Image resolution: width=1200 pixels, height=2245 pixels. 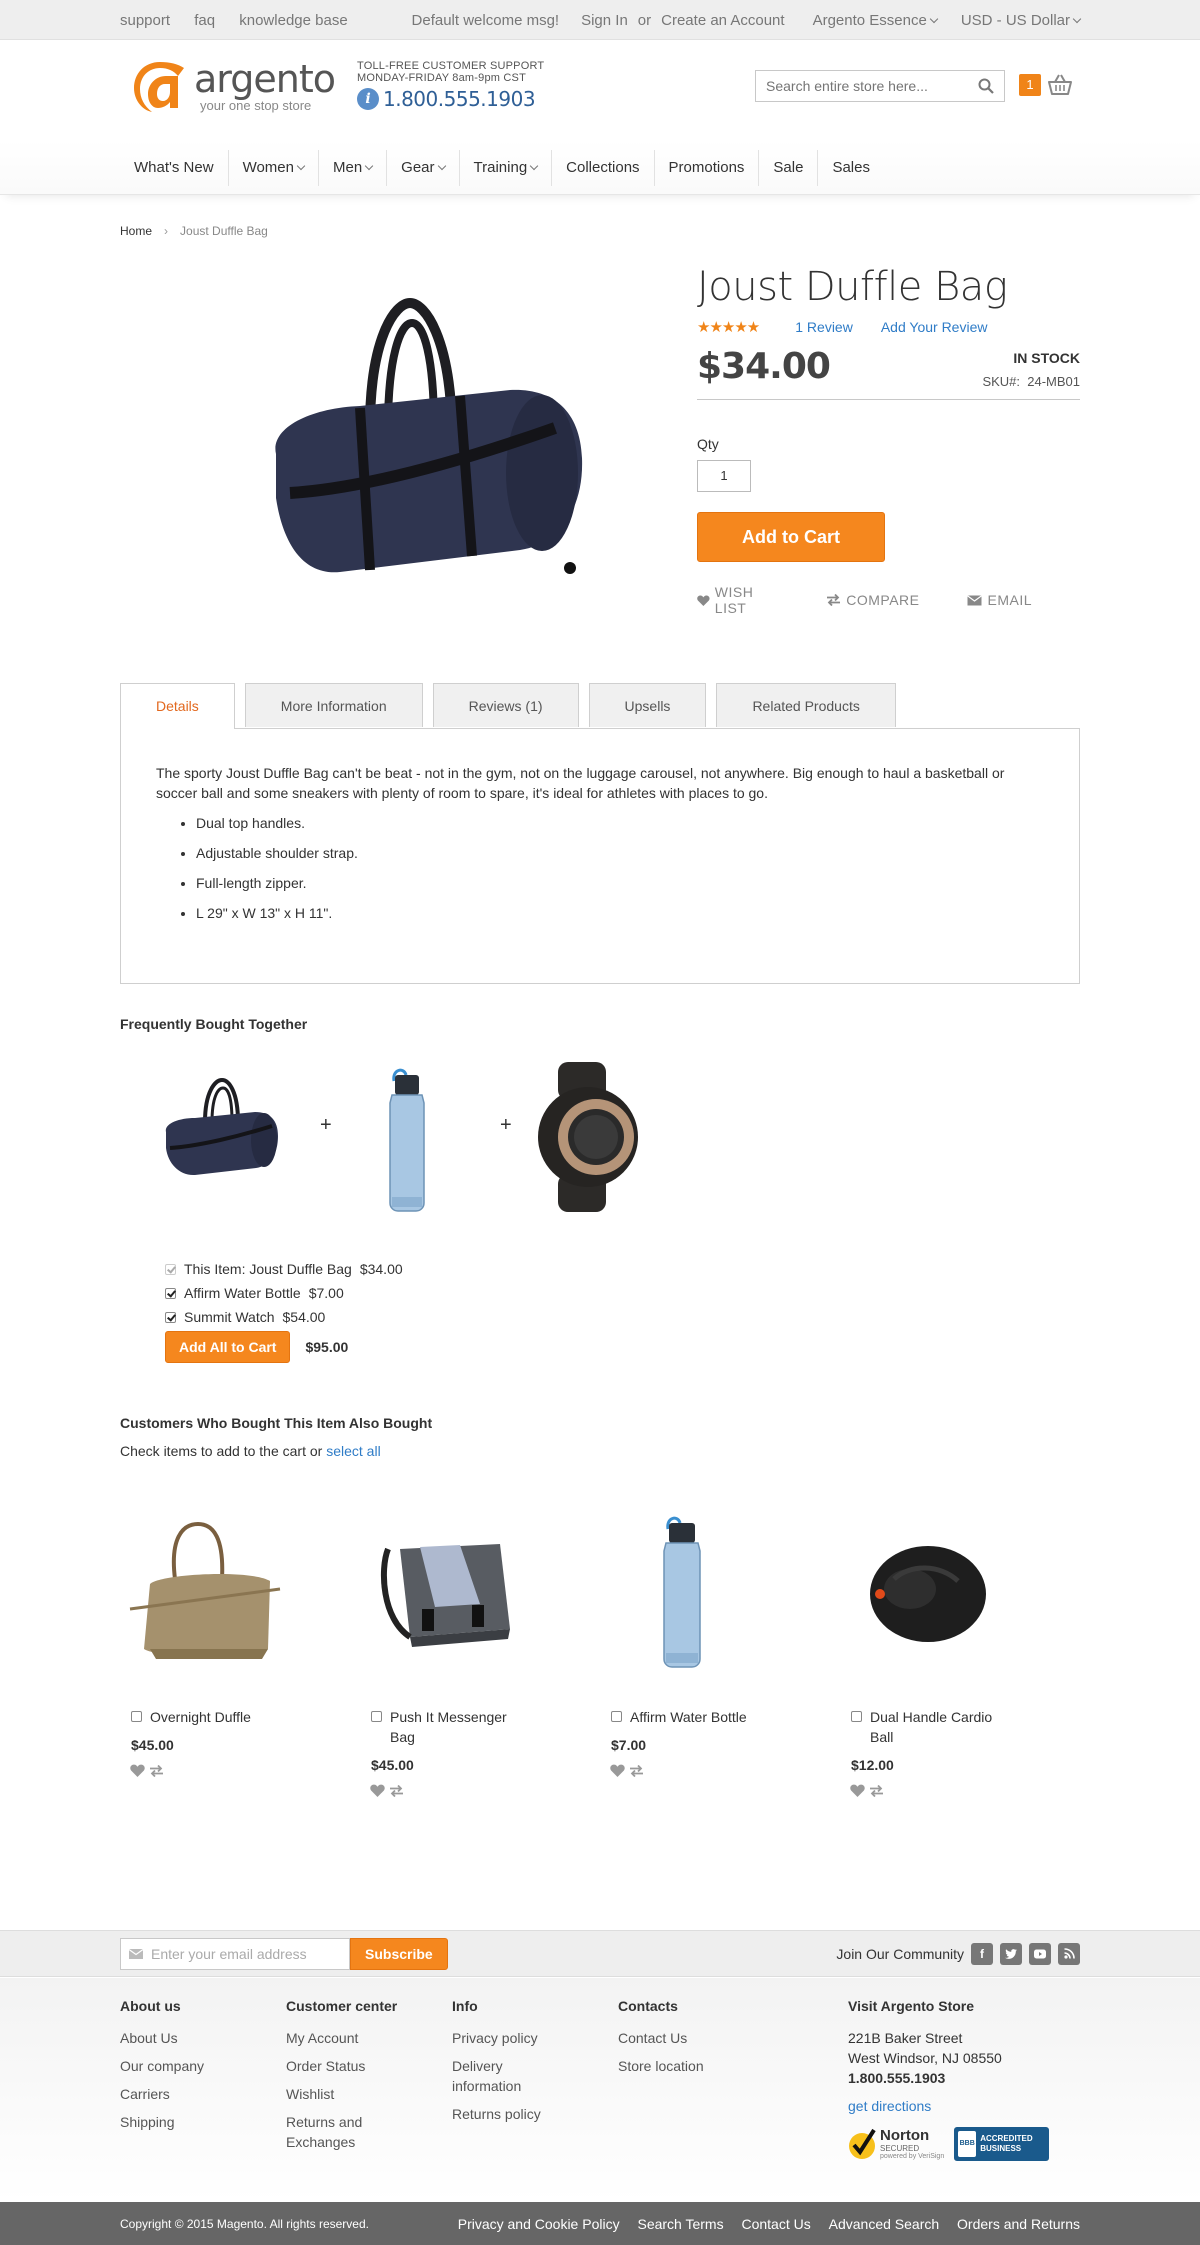 I want to click on product-name: Dual Handle Cardio Ball, so click(x=940, y=1727).